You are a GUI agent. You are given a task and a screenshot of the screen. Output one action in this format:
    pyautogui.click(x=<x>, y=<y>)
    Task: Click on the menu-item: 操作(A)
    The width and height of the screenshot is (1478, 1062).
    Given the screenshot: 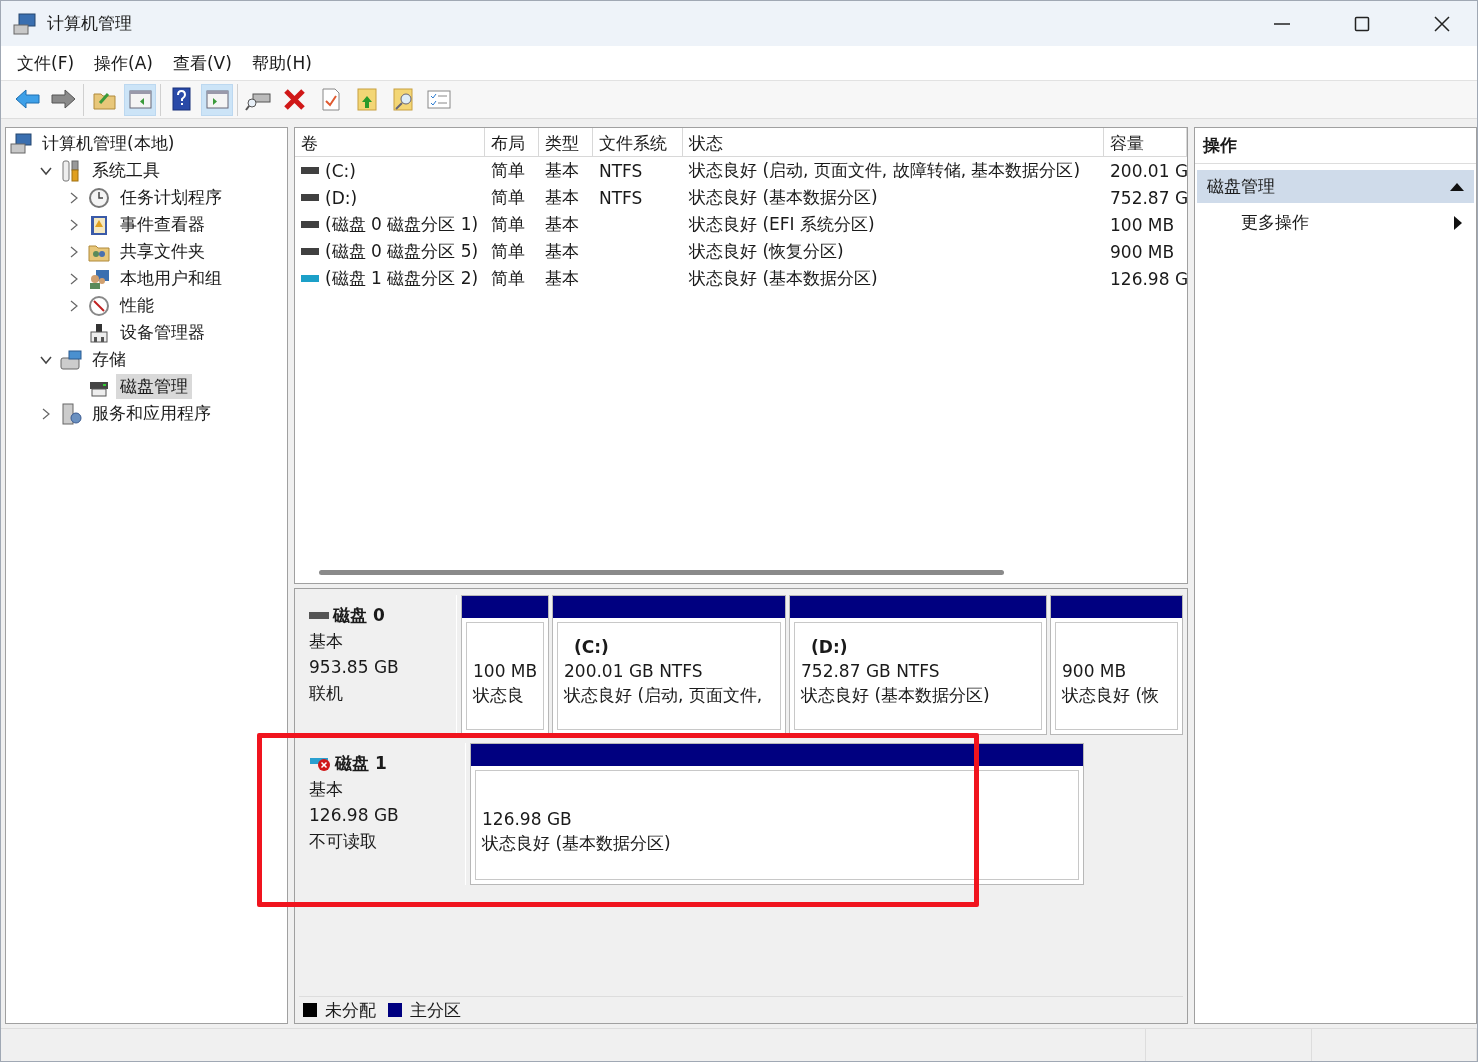 What is the action you would take?
    pyautogui.click(x=123, y=63)
    